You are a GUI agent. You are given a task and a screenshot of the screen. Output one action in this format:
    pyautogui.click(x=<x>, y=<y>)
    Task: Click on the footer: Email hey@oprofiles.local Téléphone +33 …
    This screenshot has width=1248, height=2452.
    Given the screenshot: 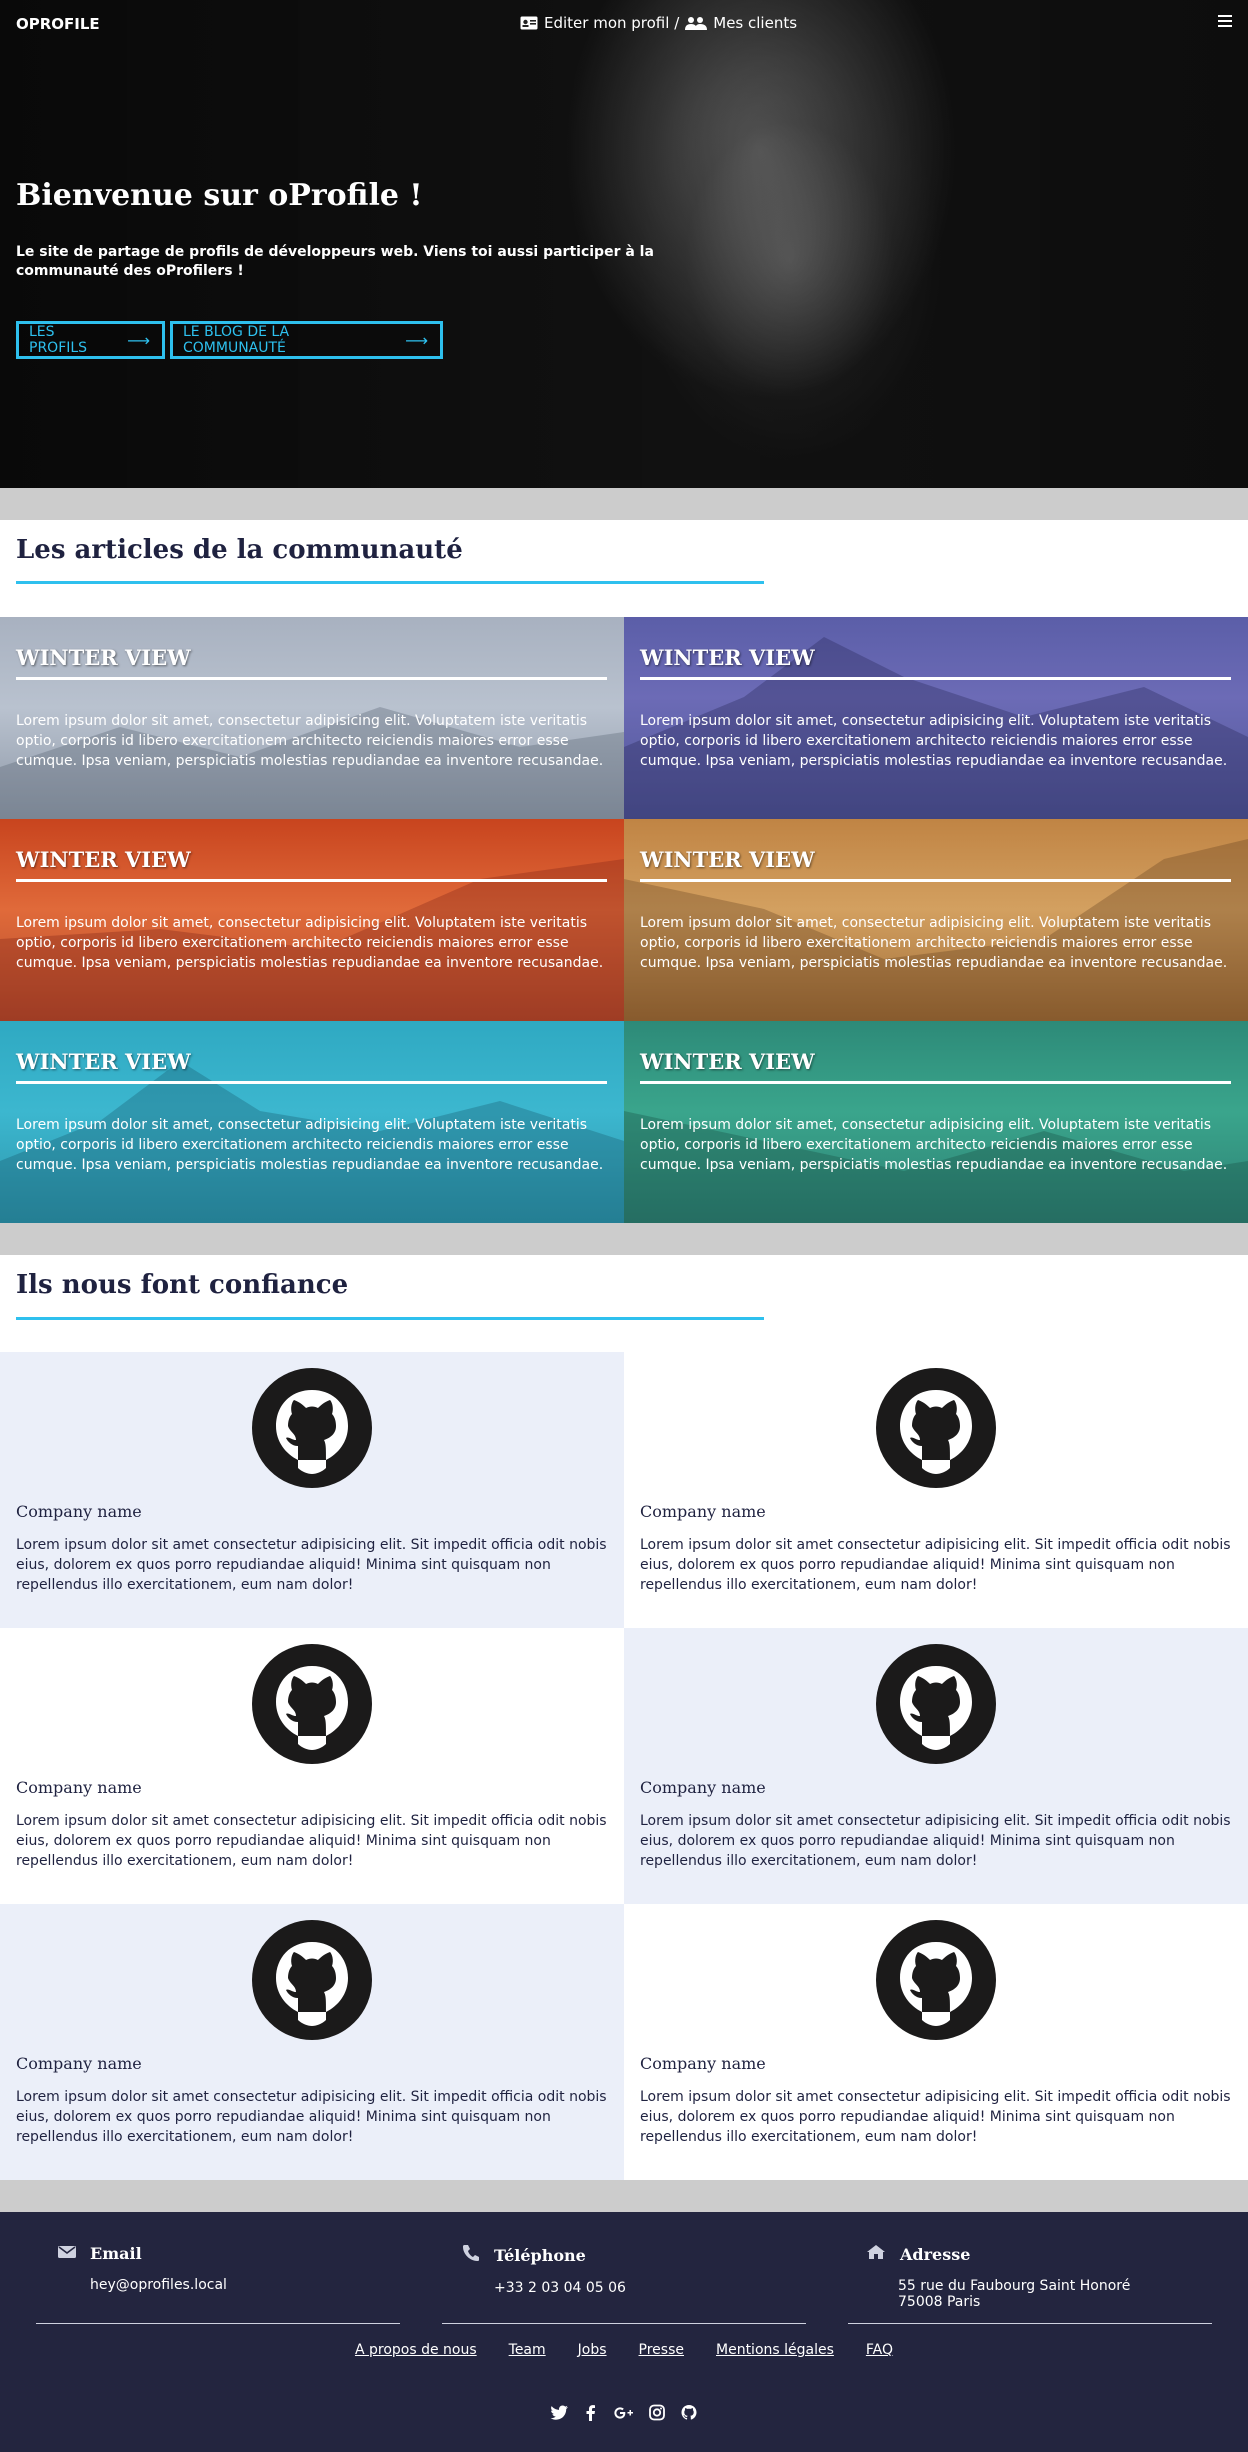 What is the action you would take?
    pyautogui.click(x=624, y=2332)
    